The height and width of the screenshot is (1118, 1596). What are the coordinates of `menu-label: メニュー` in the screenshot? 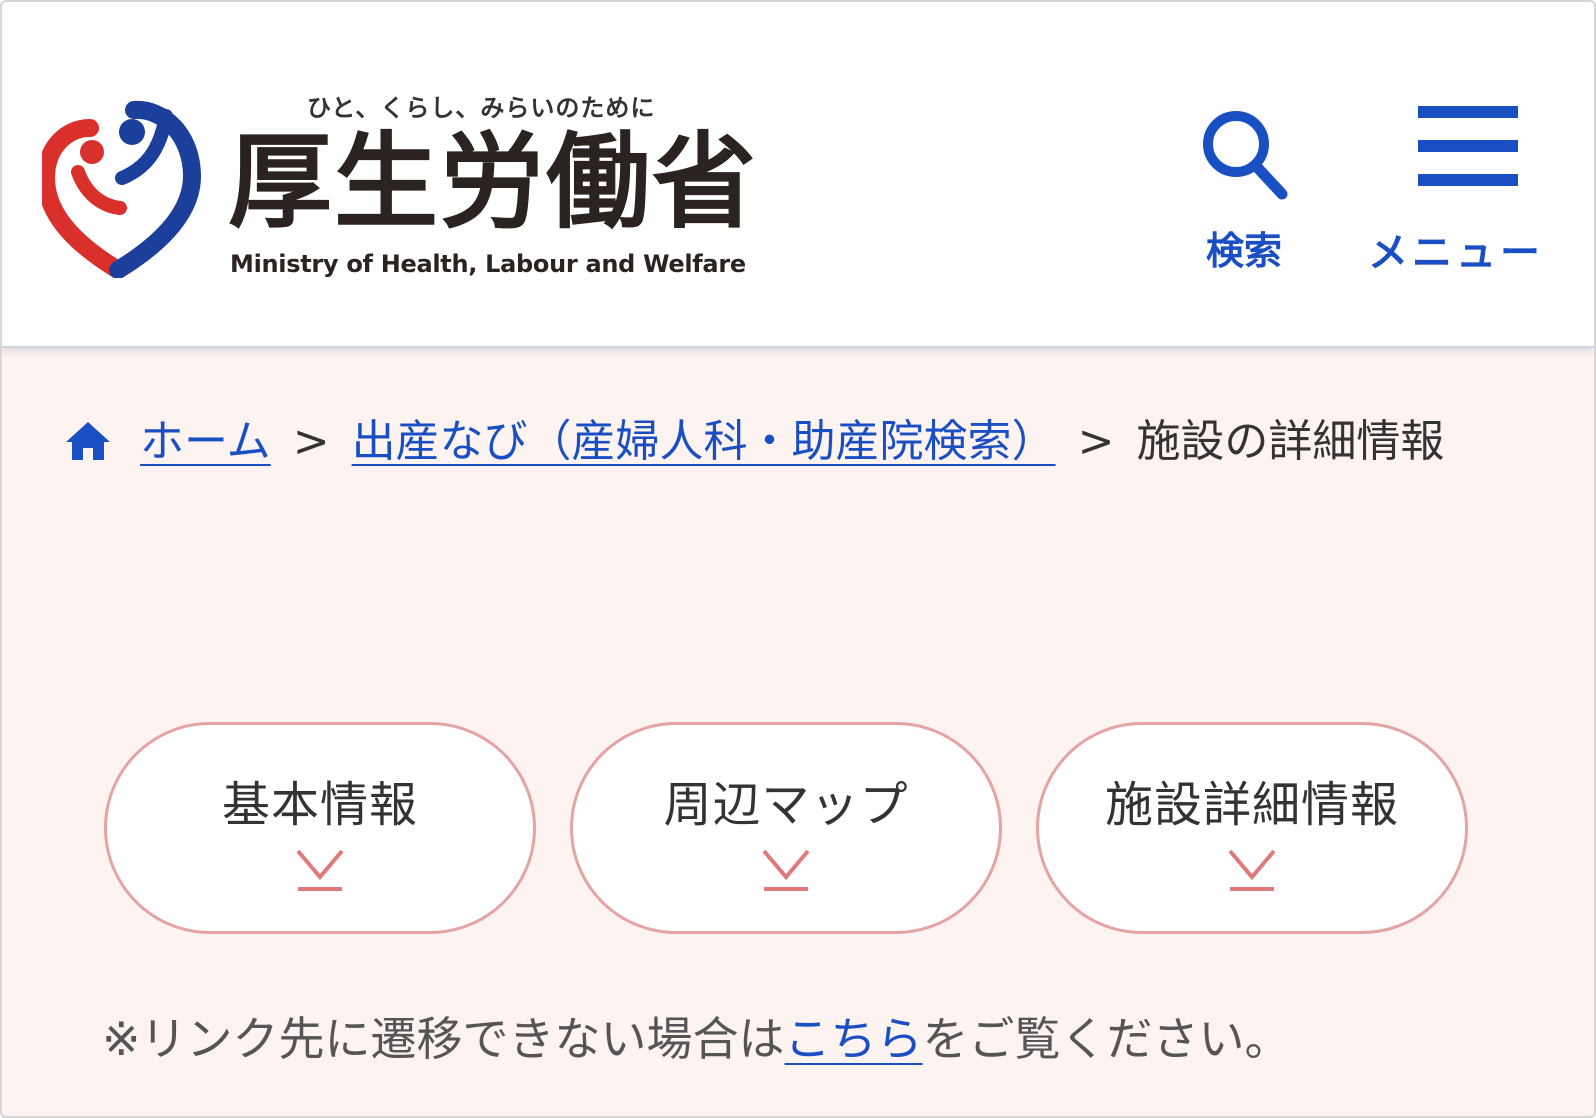 It's located at (1456, 253).